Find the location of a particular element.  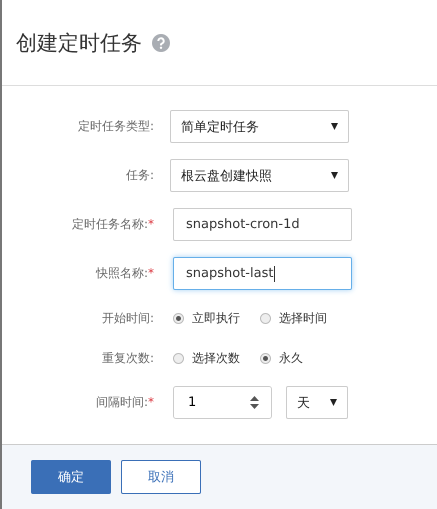

field-label: 快照名称: is located at coordinates (122, 273).